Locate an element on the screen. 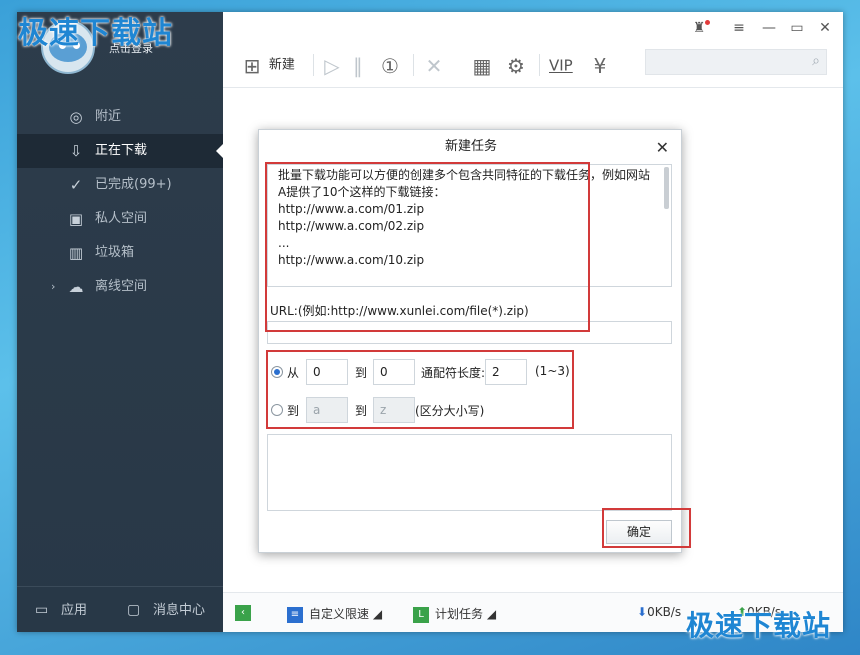  alpha-range-row: 到 a 到 z (区分大小写) is located at coordinates (471, 410).